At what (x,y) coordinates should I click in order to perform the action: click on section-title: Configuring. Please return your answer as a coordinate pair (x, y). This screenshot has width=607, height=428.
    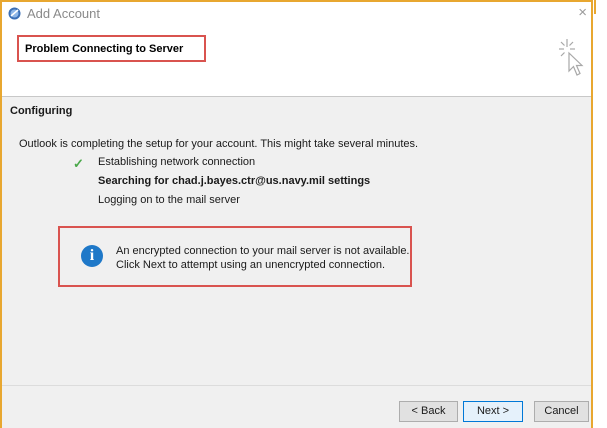
    Looking at the image, I should click on (41, 111).